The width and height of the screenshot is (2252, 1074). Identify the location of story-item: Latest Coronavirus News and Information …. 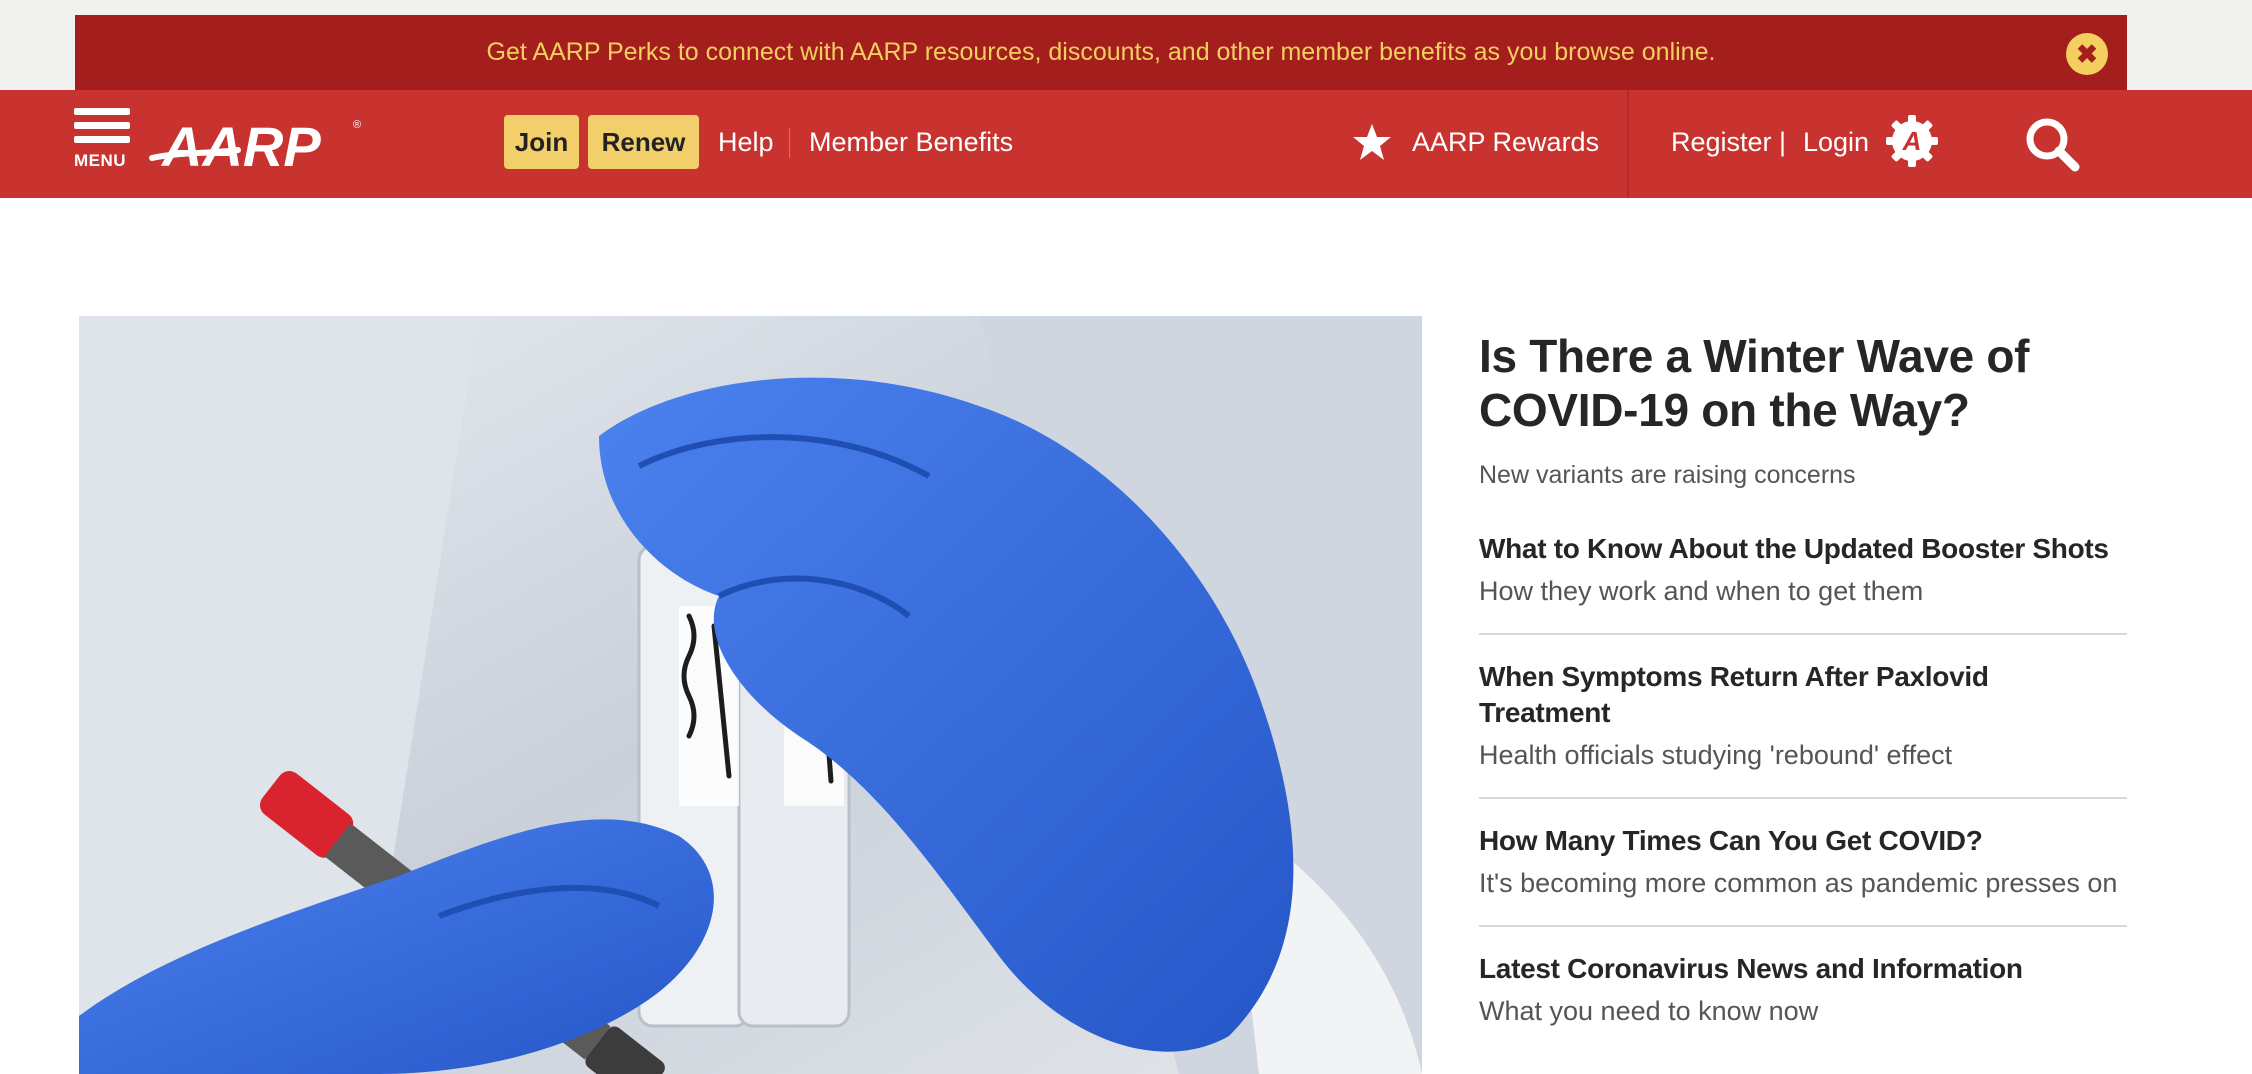
(1803, 990).